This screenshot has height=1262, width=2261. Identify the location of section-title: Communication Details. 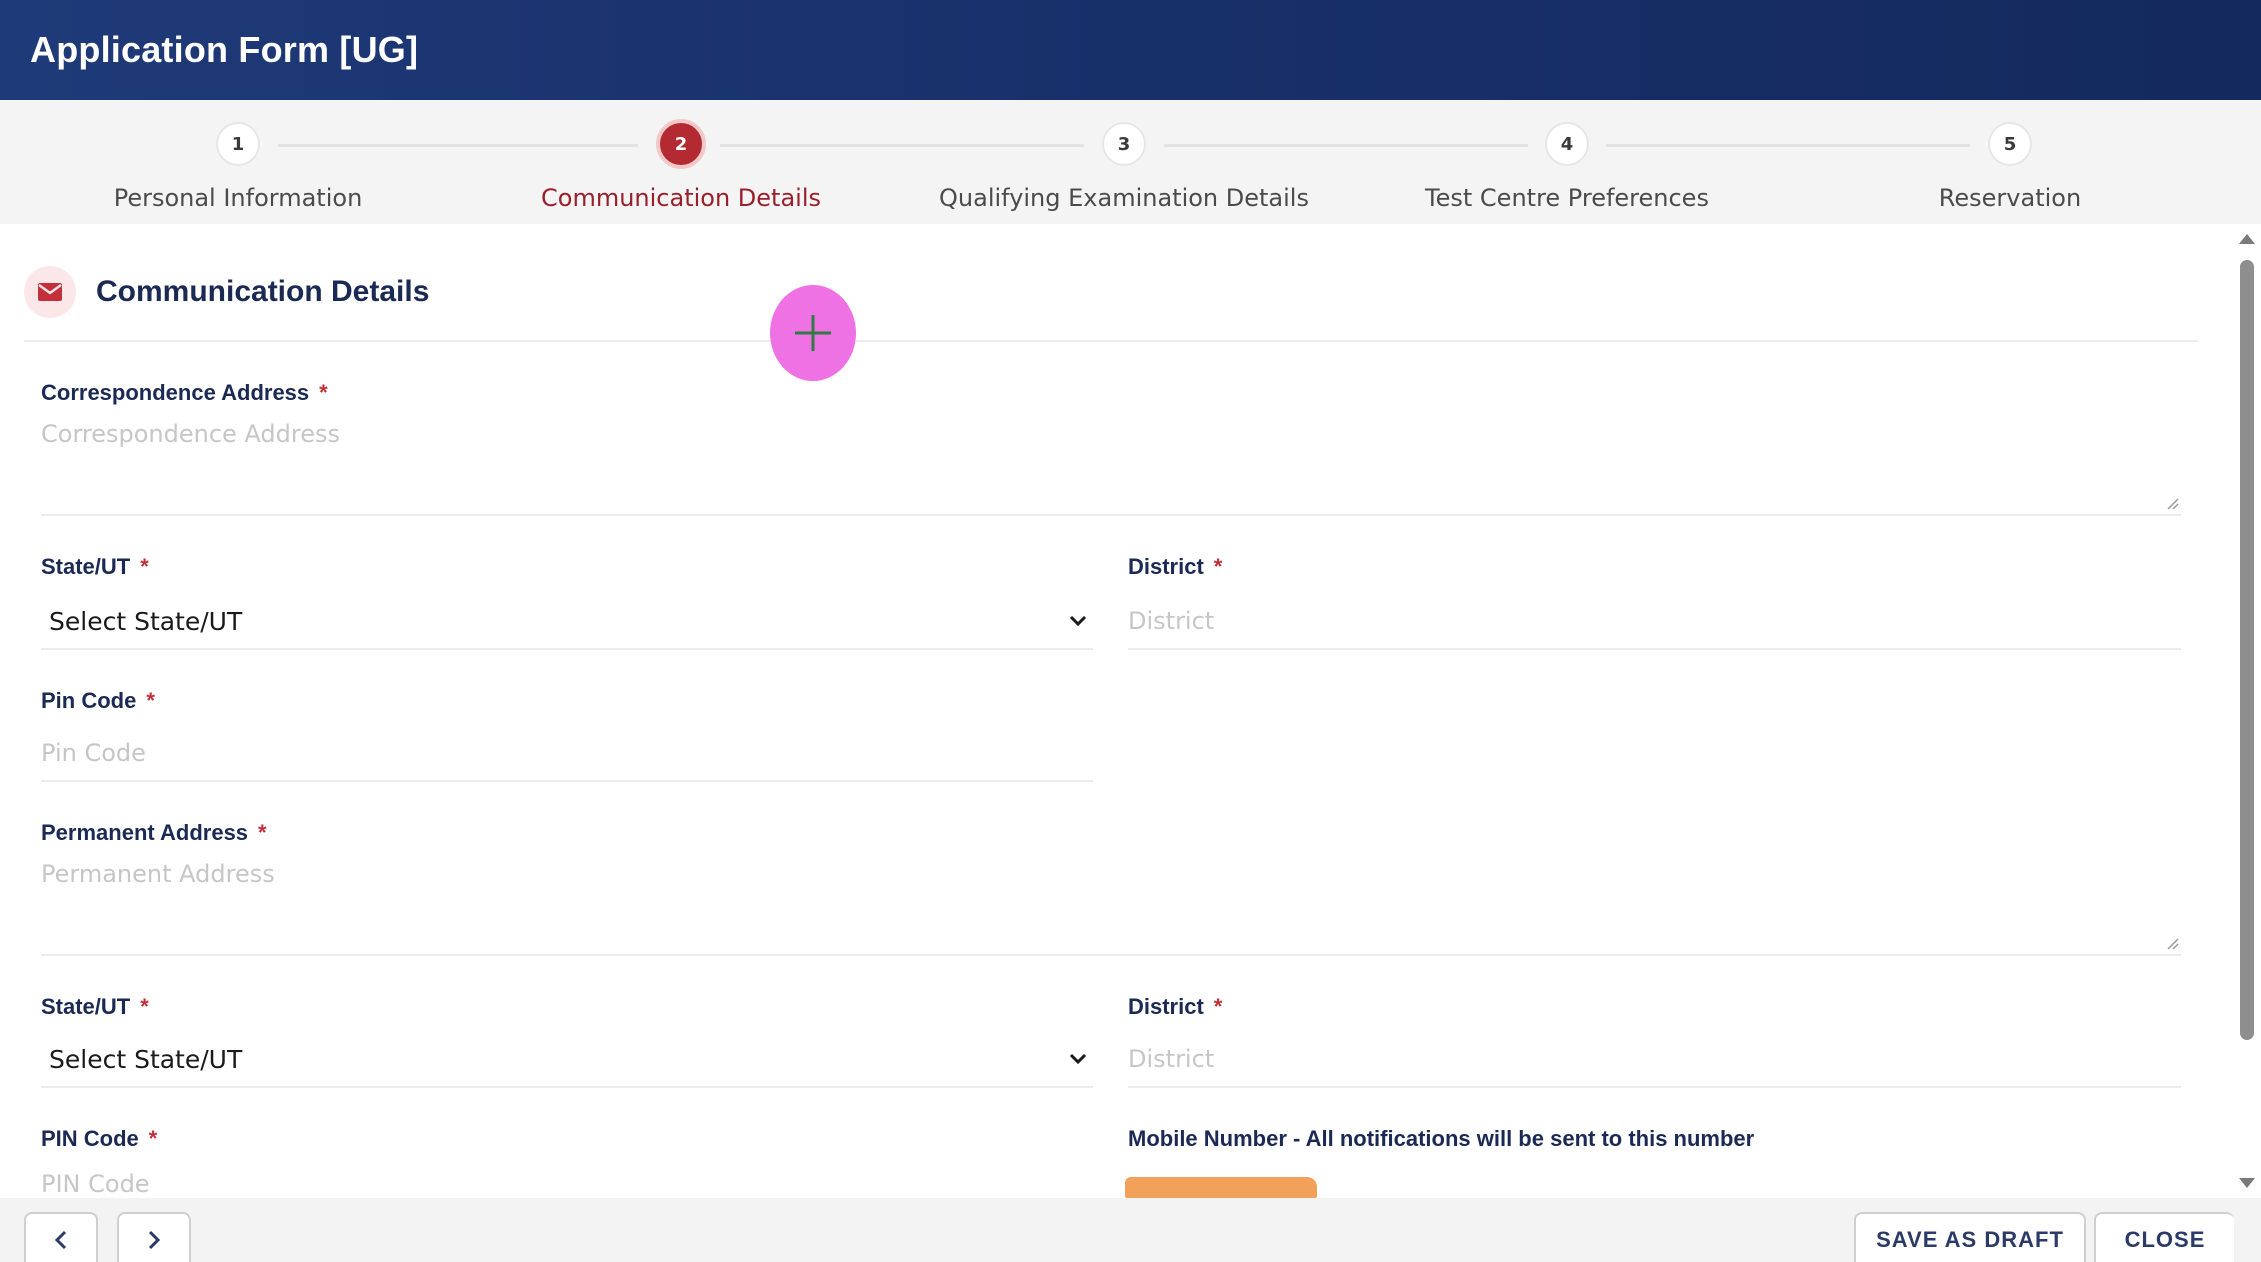
(263, 291).